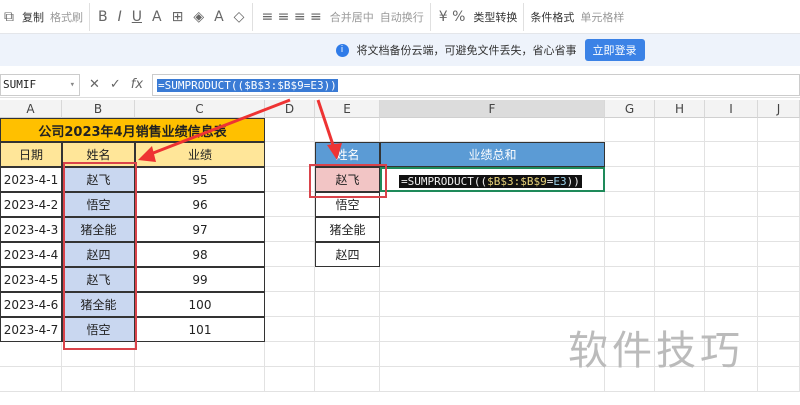  I want to click on arrow-to-range, so click(219, 127).